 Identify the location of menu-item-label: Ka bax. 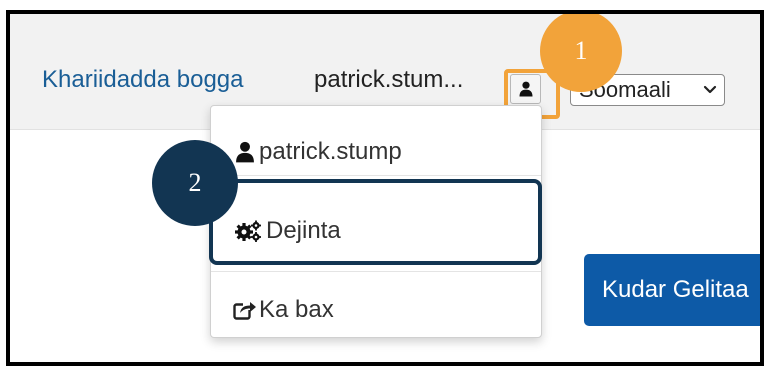
(296, 309).